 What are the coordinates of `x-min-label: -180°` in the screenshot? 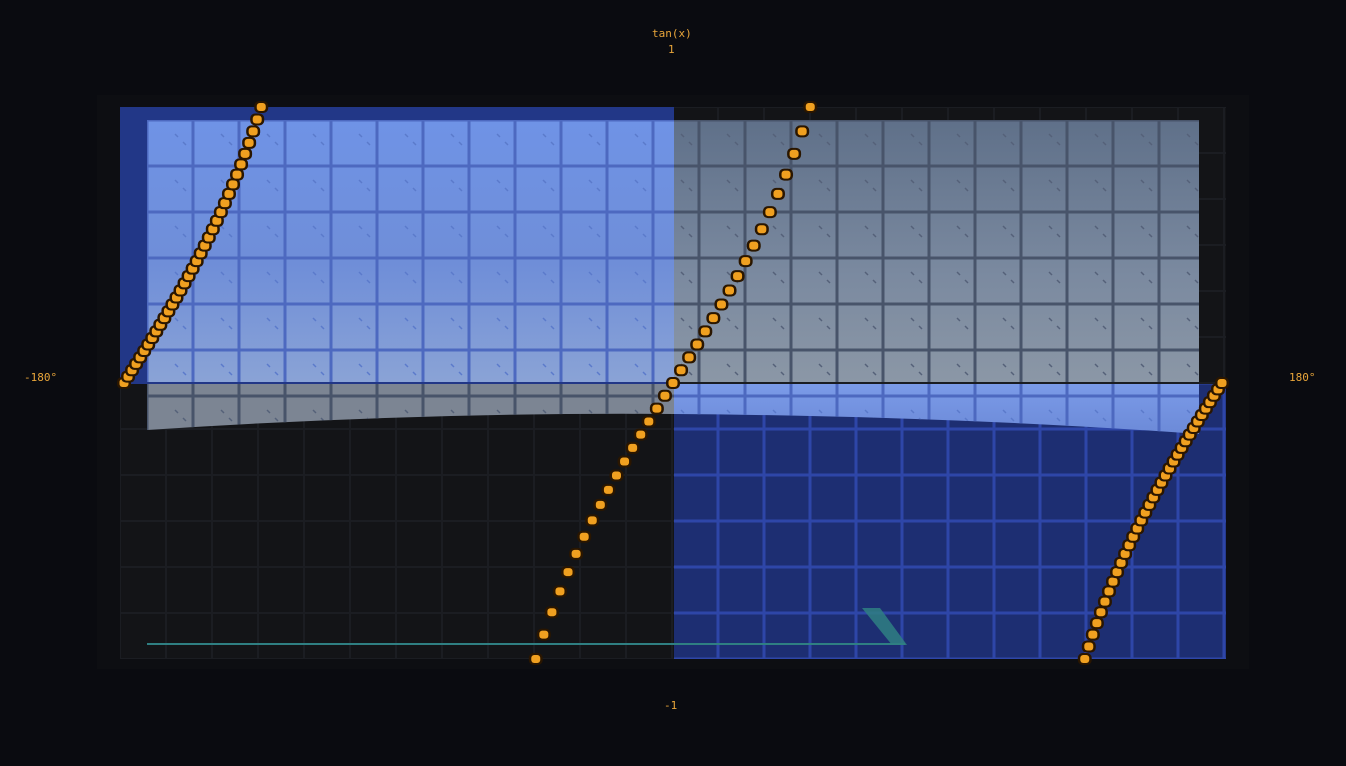 It's located at (41, 377).